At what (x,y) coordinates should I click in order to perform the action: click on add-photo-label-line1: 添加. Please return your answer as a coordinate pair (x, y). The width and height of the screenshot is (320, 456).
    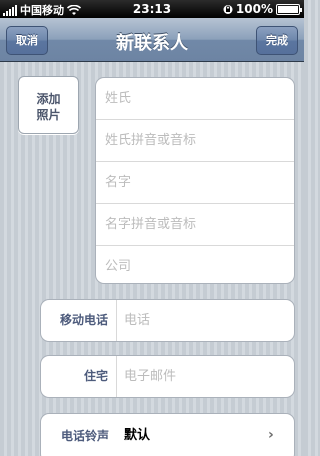
    Looking at the image, I should click on (48, 99).